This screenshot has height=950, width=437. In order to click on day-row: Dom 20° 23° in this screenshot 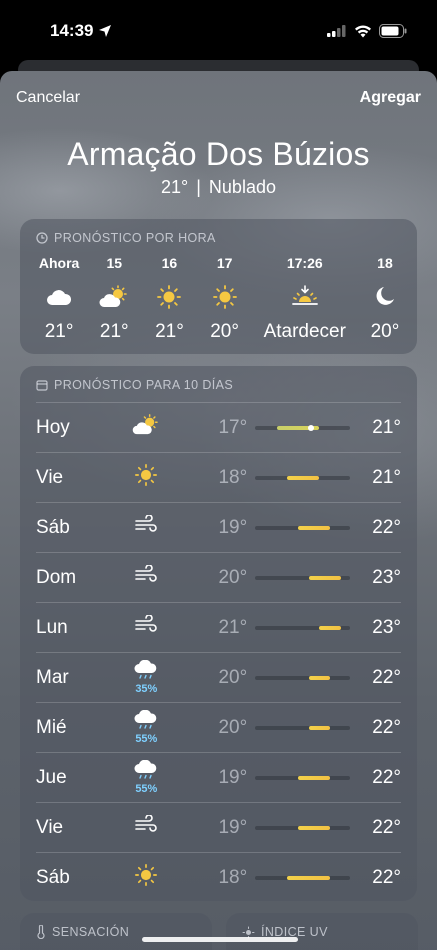, I will do `click(218, 577)`.